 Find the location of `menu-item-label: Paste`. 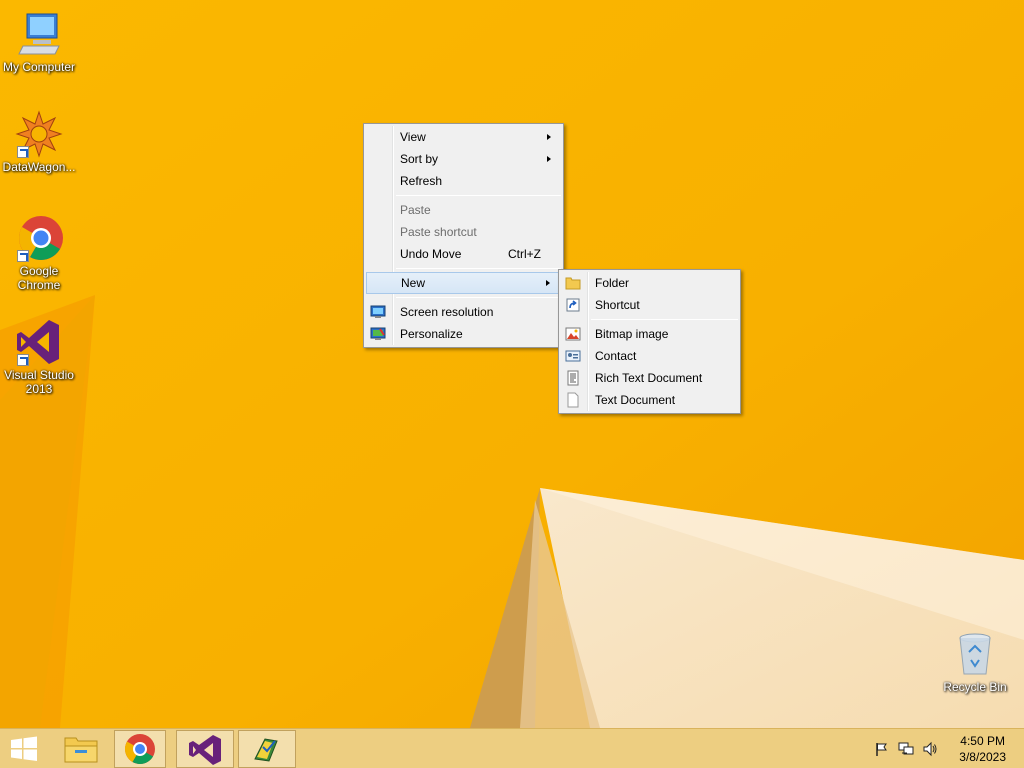

menu-item-label: Paste is located at coordinates (415, 210).